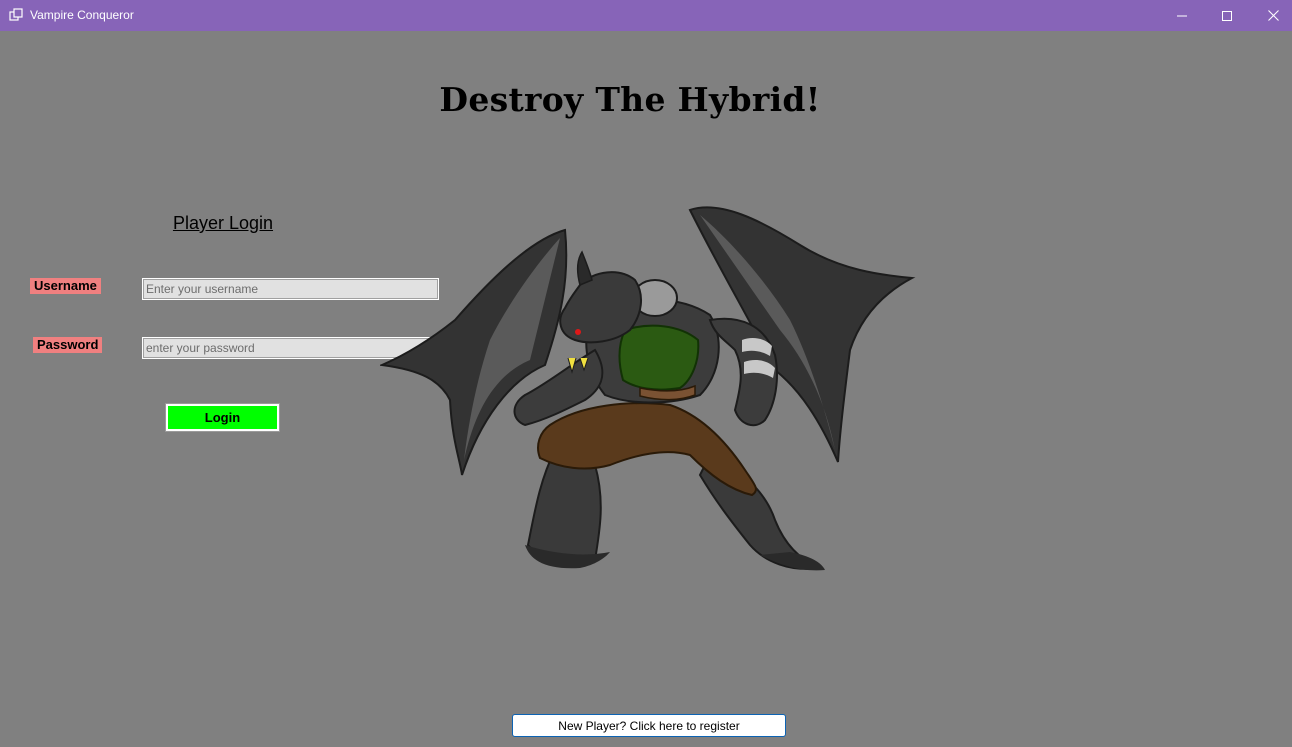 This screenshot has height=747, width=1292. I want to click on maximize-icon, so click(1227, 15).